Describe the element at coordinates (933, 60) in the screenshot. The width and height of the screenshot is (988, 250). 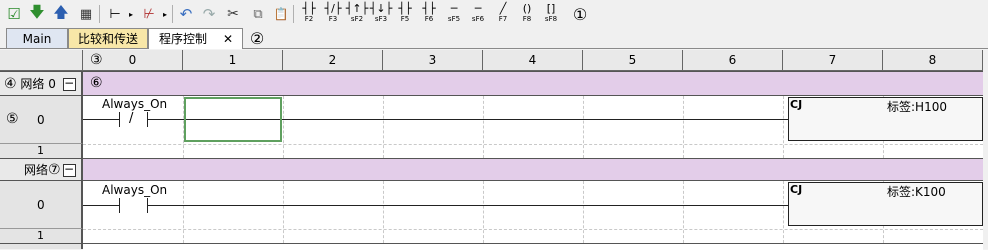
I see `column-header-8: 8` at that location.